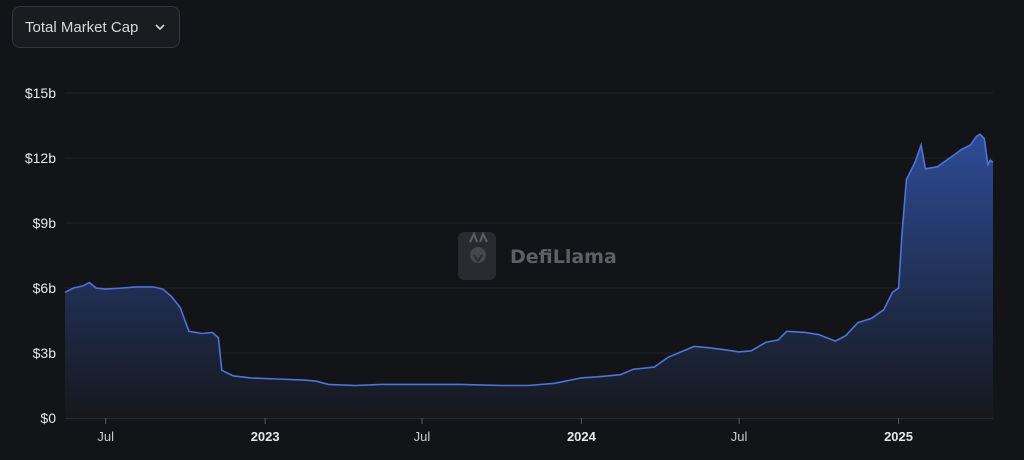  What do you see at coordinates (48, 418) in the screenshot?
I see `y-tick-label: $0` at bounding box center [48, 418].